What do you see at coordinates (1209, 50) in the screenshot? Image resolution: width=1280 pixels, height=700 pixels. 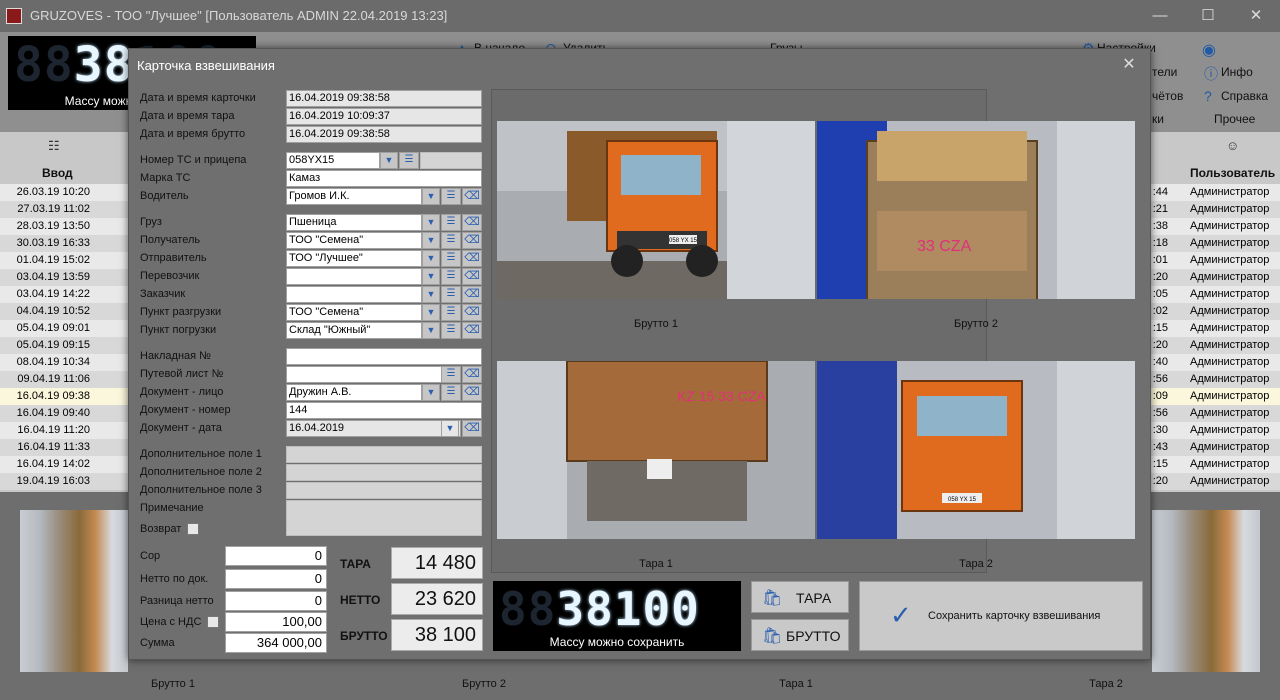 I see `location-icon: ◉` at bounding box center [1209, 50].